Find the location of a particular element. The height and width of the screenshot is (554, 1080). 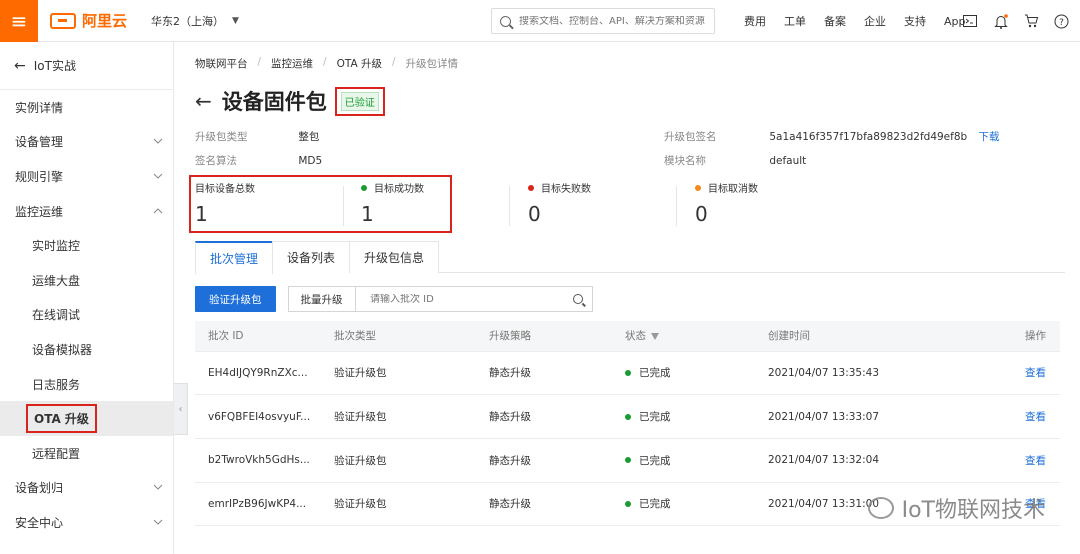

global-search is located at coordinates (603, 21).